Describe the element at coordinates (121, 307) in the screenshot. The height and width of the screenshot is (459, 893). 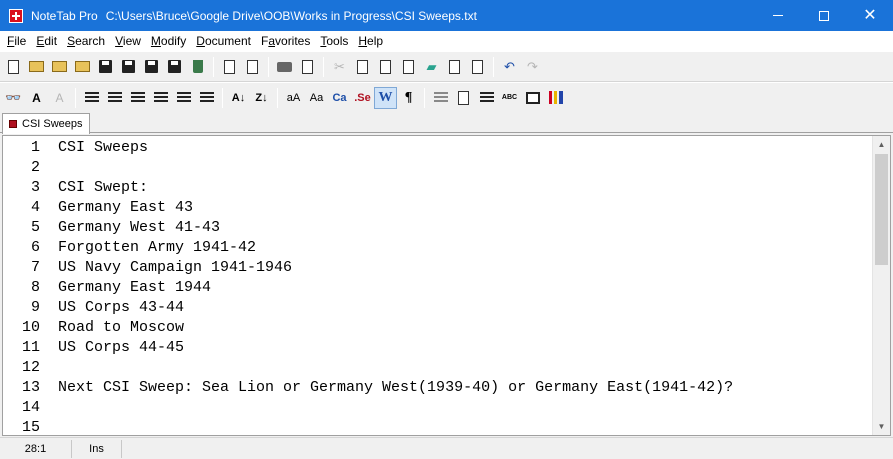
I see `text-line: US Corps 43-44` at that location.